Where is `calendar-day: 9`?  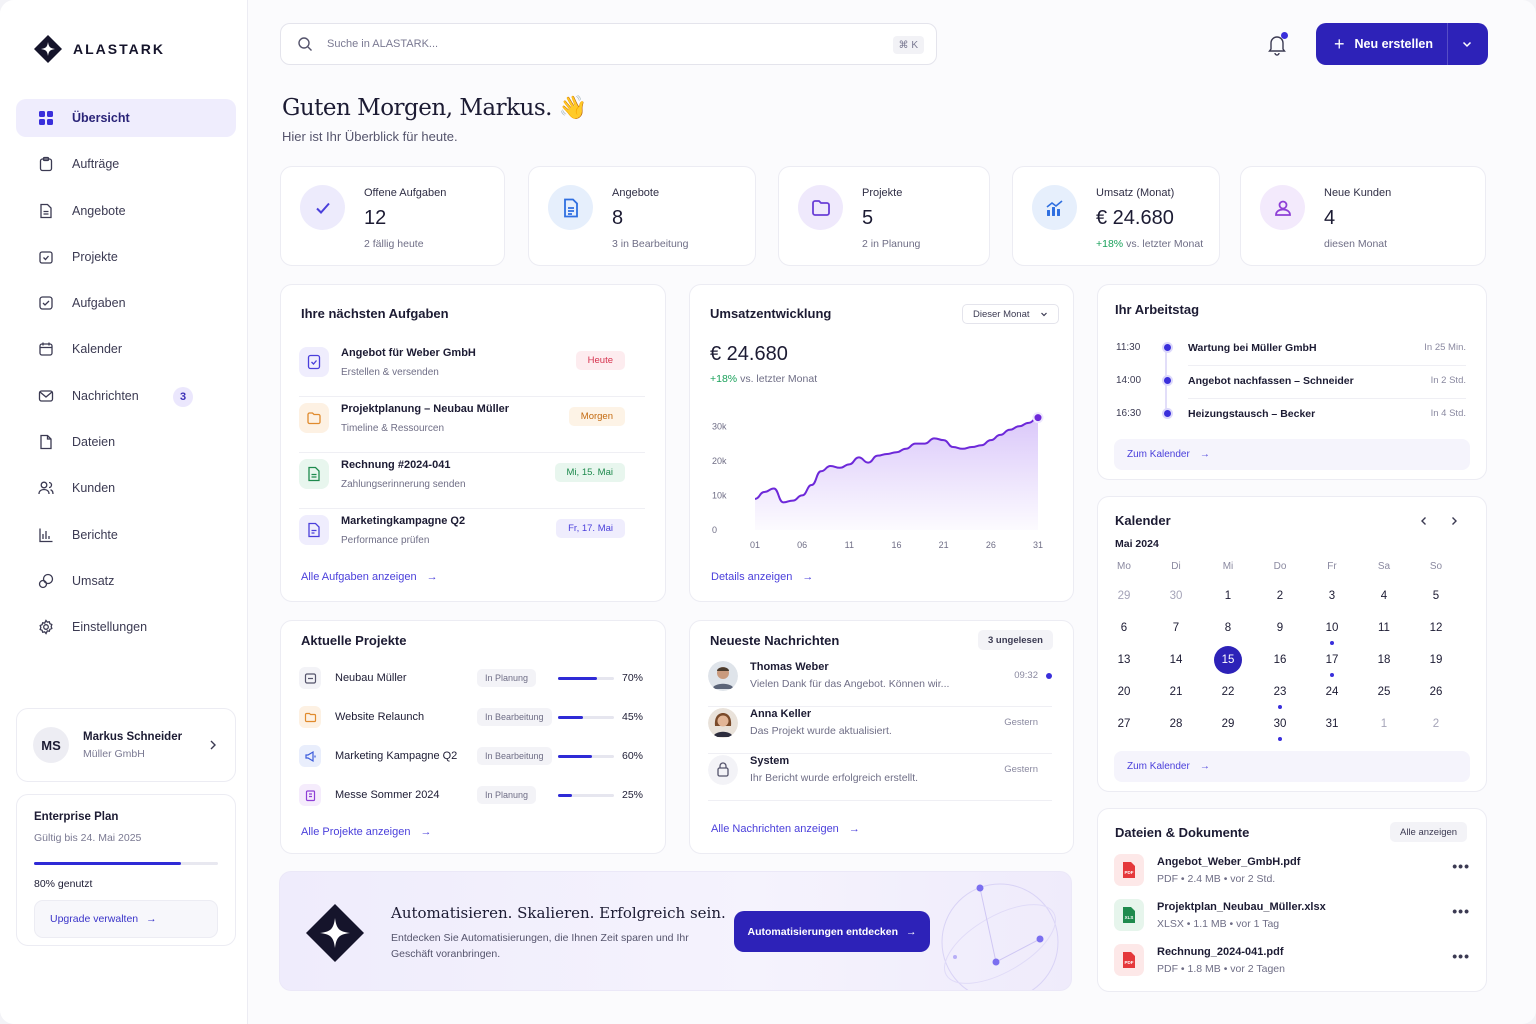
calendar-day: 9 is located at coordinates (1280, 628).